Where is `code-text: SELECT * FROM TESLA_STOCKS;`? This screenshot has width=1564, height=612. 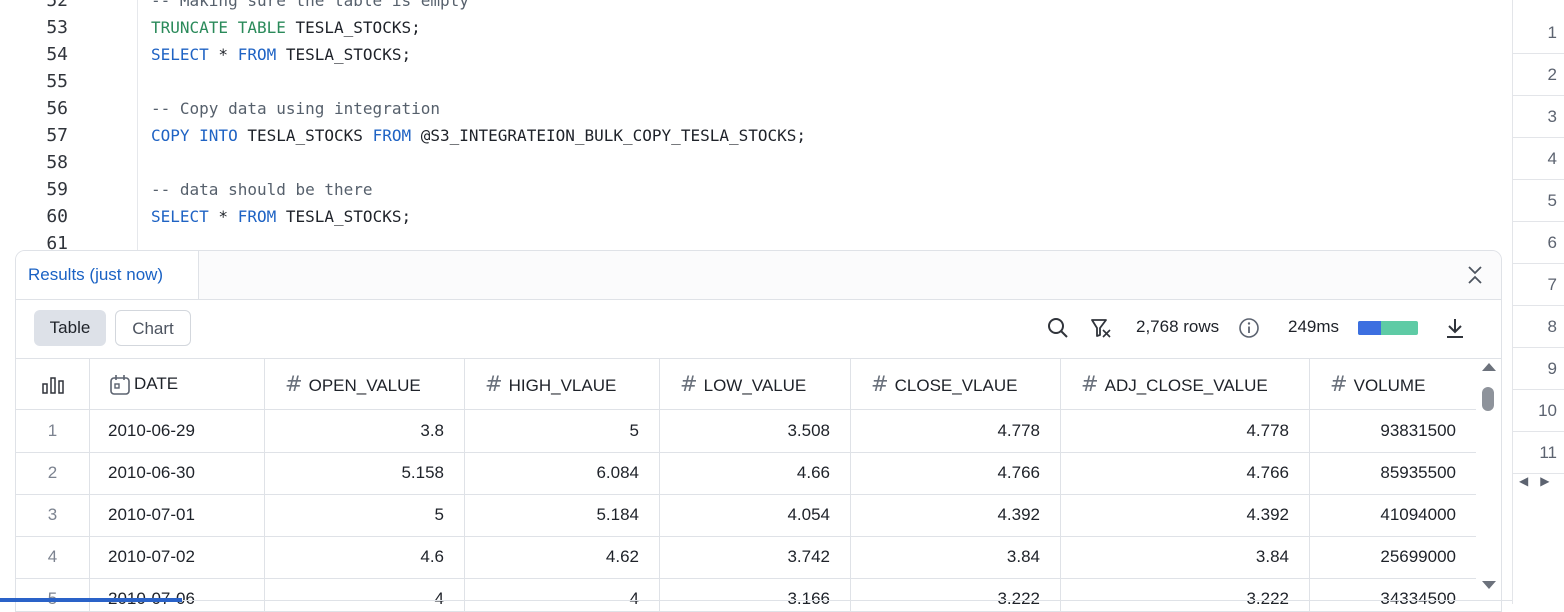
code-text: SELECT * FROM TESLA_STOCKS; is located at coordinates (281, 54).